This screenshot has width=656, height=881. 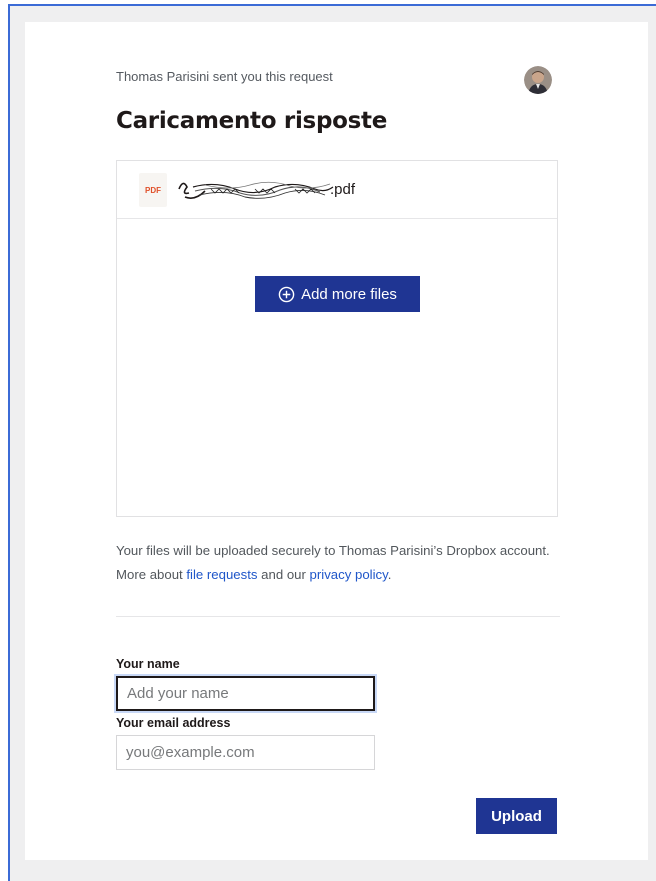 What do you see at coordinates (224, 76) in the screenshot?
I see `sender-line: Thomas Parisini sent you this request` at bounding box center [224, 76].